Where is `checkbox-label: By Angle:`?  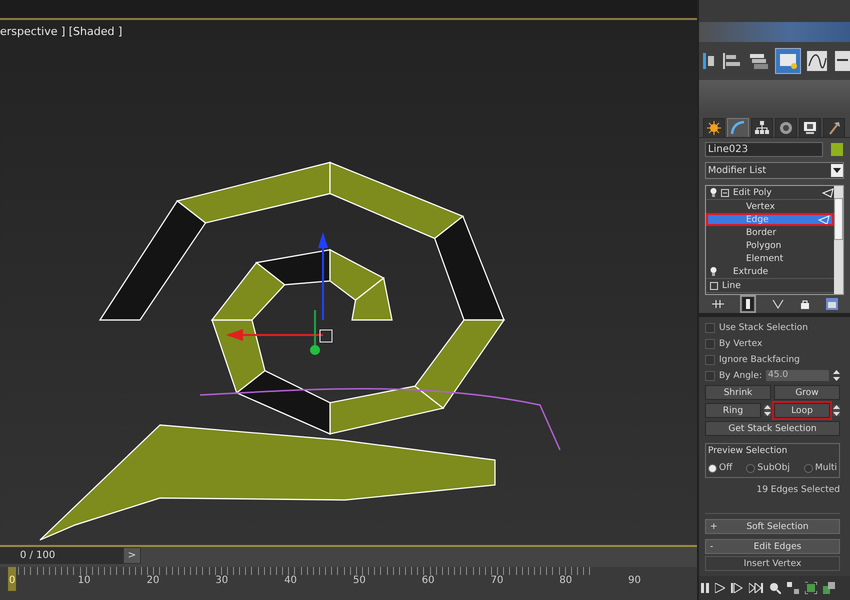 checkbox-label: By Angle: is located at coordinates (740, 375).